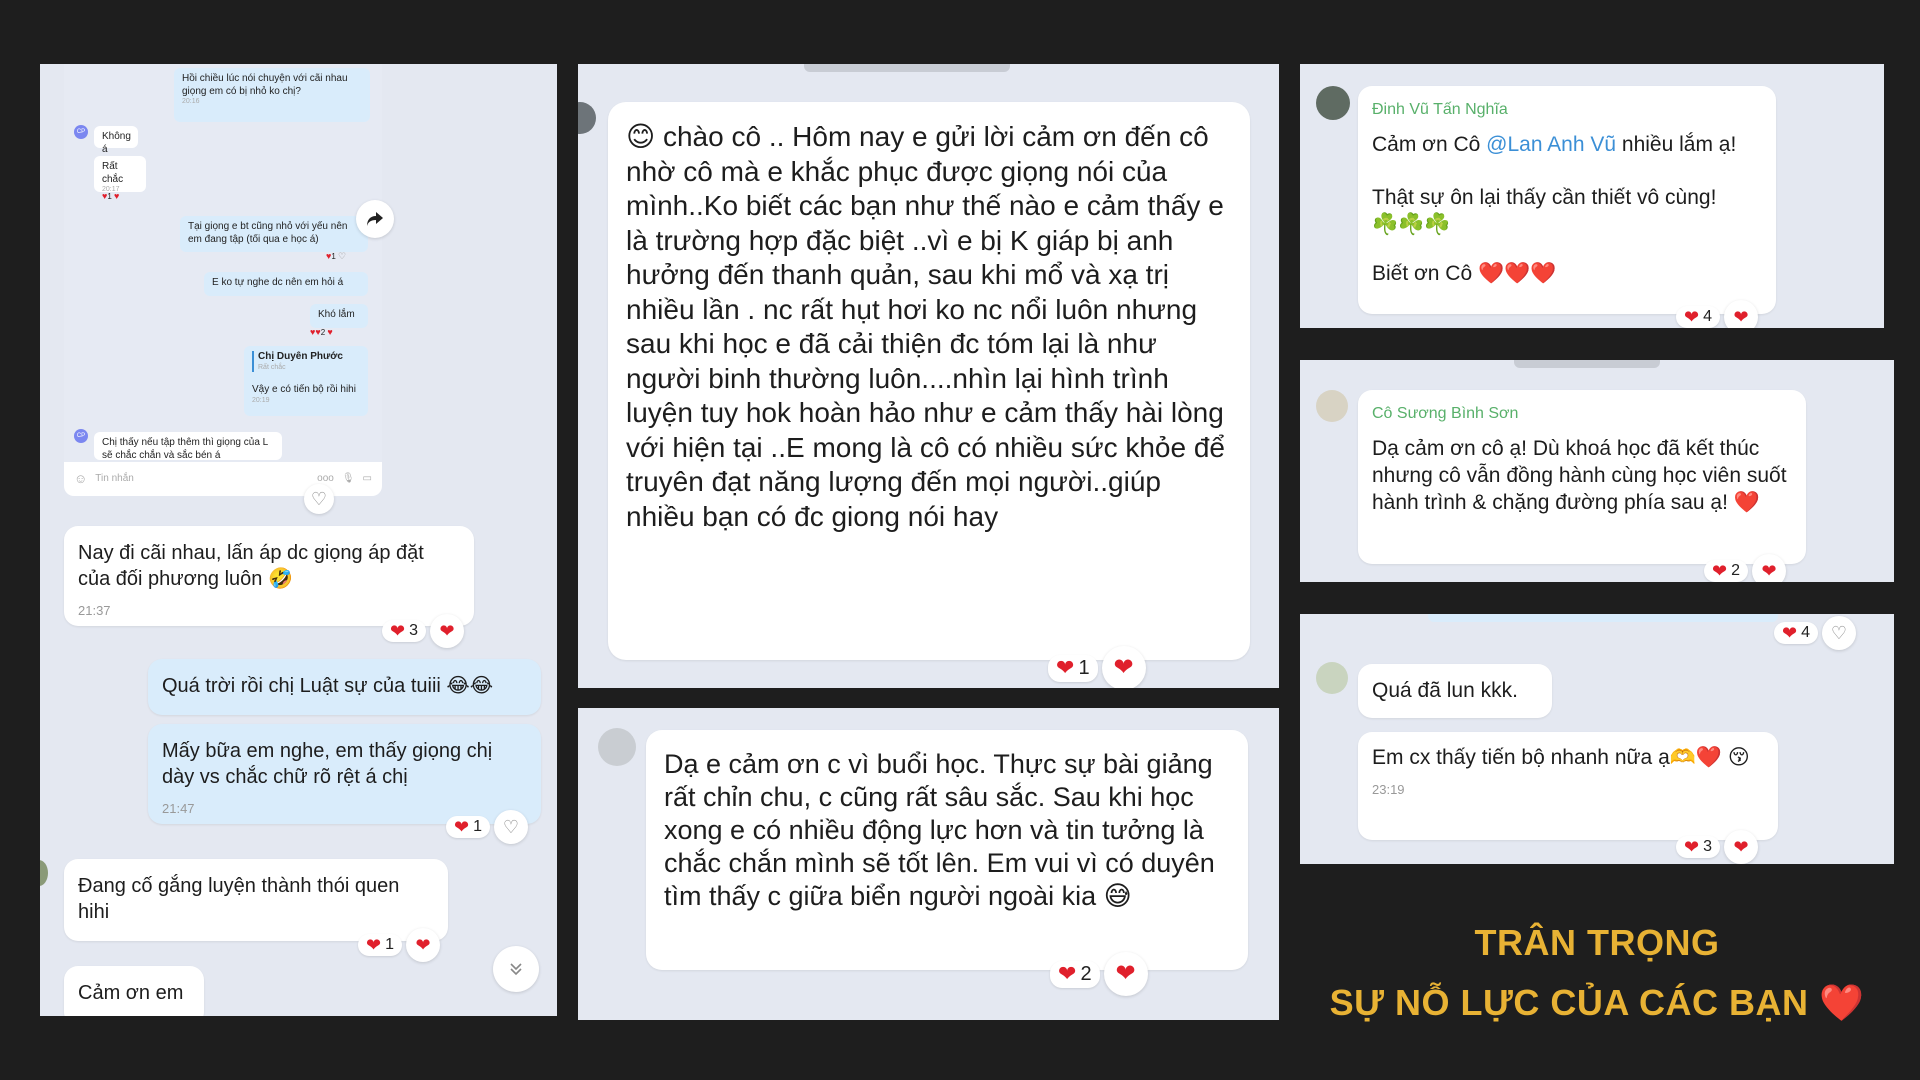 Image resolution: width=1920 pixels, height=1080 pixels. What do you see at coordinates (1551, 144) in the screenshot?
I see `mention-link: @Lan Anh Vũ` at bounding box center [1551, 144].